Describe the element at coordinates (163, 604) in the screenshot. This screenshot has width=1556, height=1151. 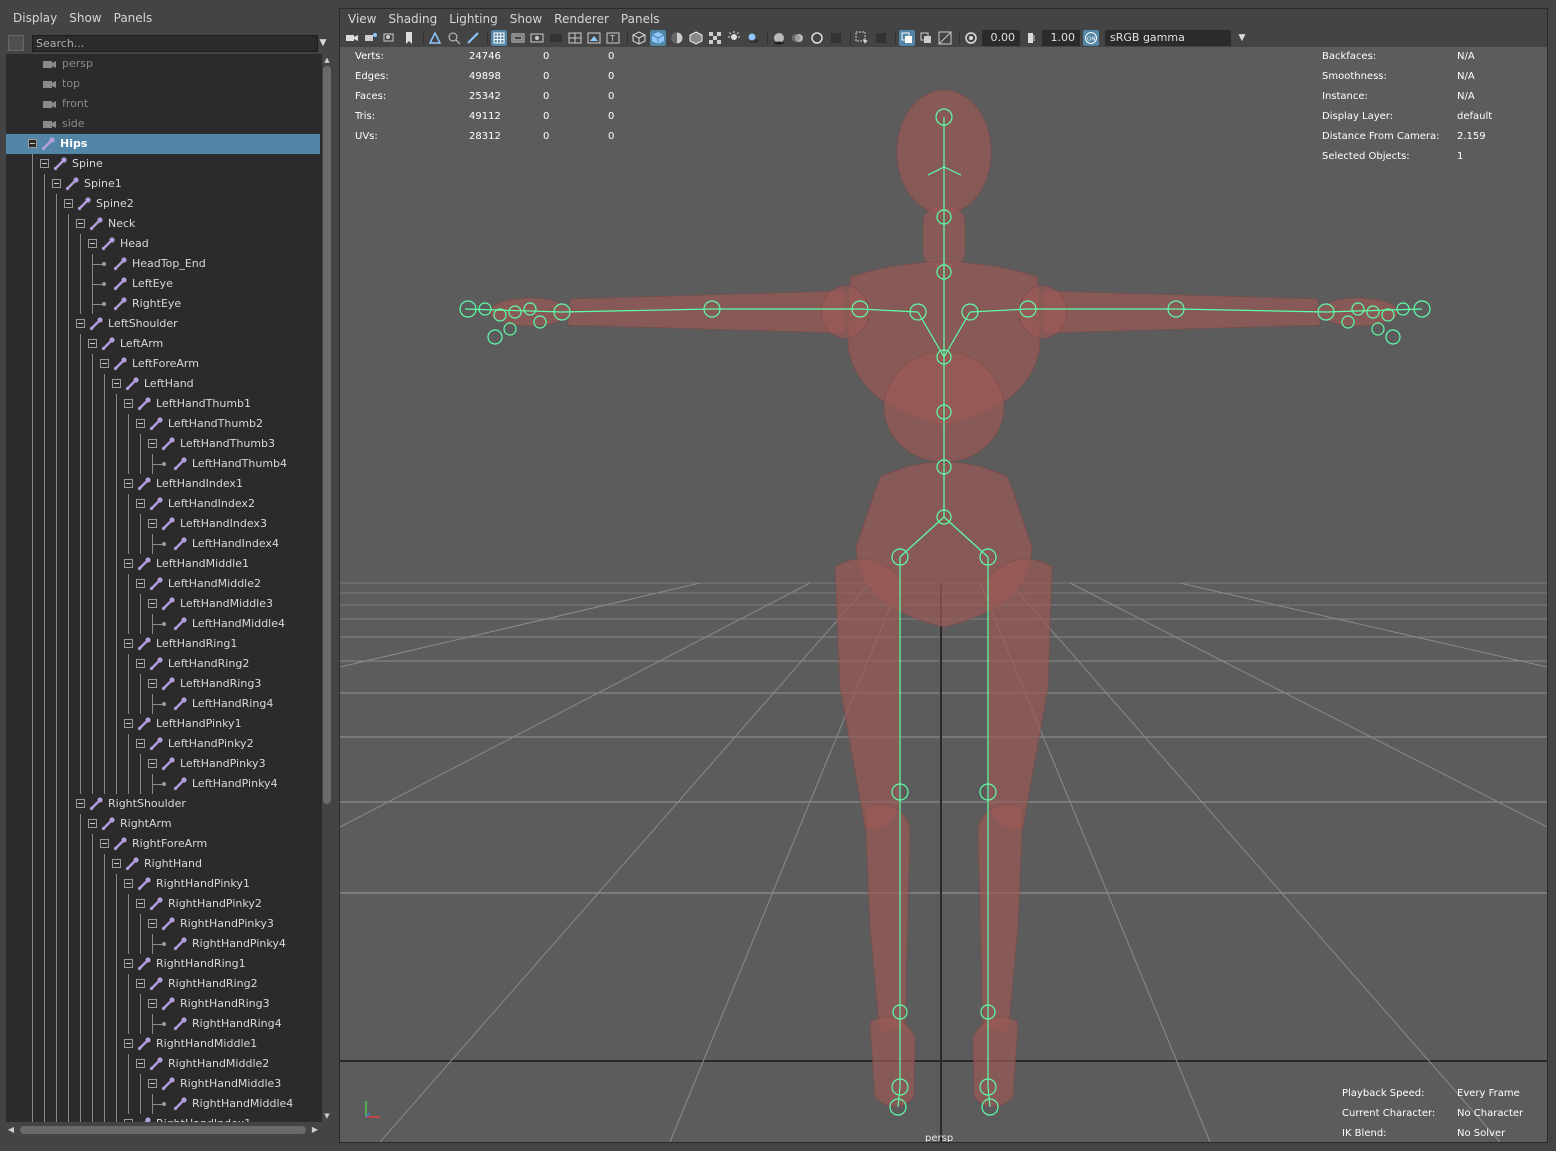
I see `outliner-joint-item: LeftHandMiddle3` at that location.